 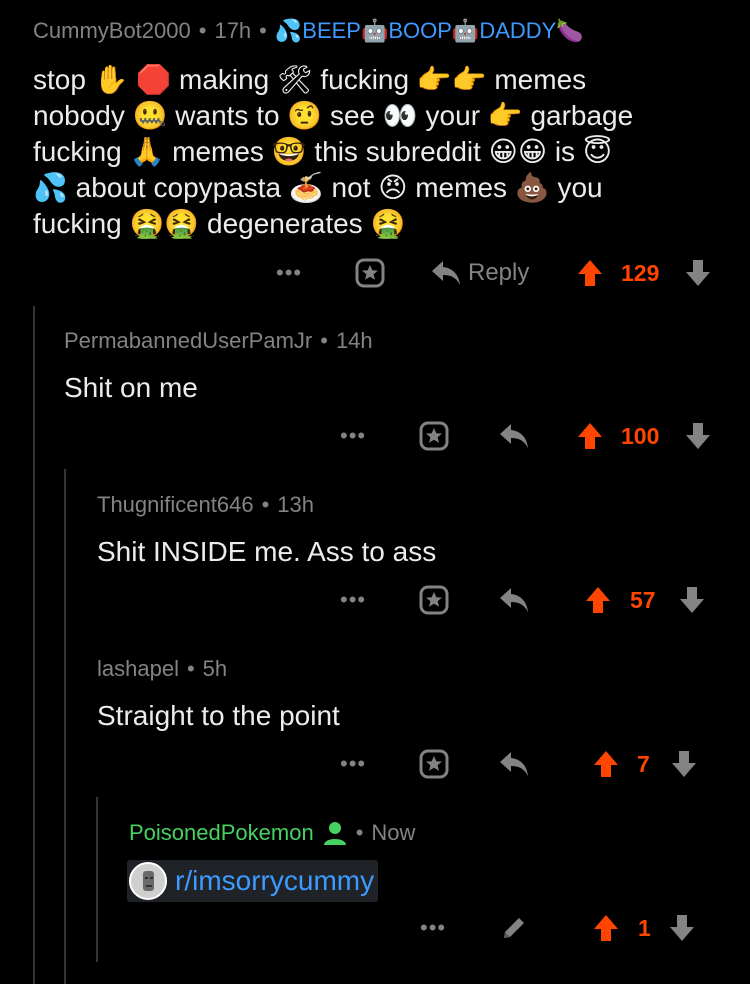 I want to click on comment-body: Shit INSIDE me. Ass to ass, so click(x=267, y=551).